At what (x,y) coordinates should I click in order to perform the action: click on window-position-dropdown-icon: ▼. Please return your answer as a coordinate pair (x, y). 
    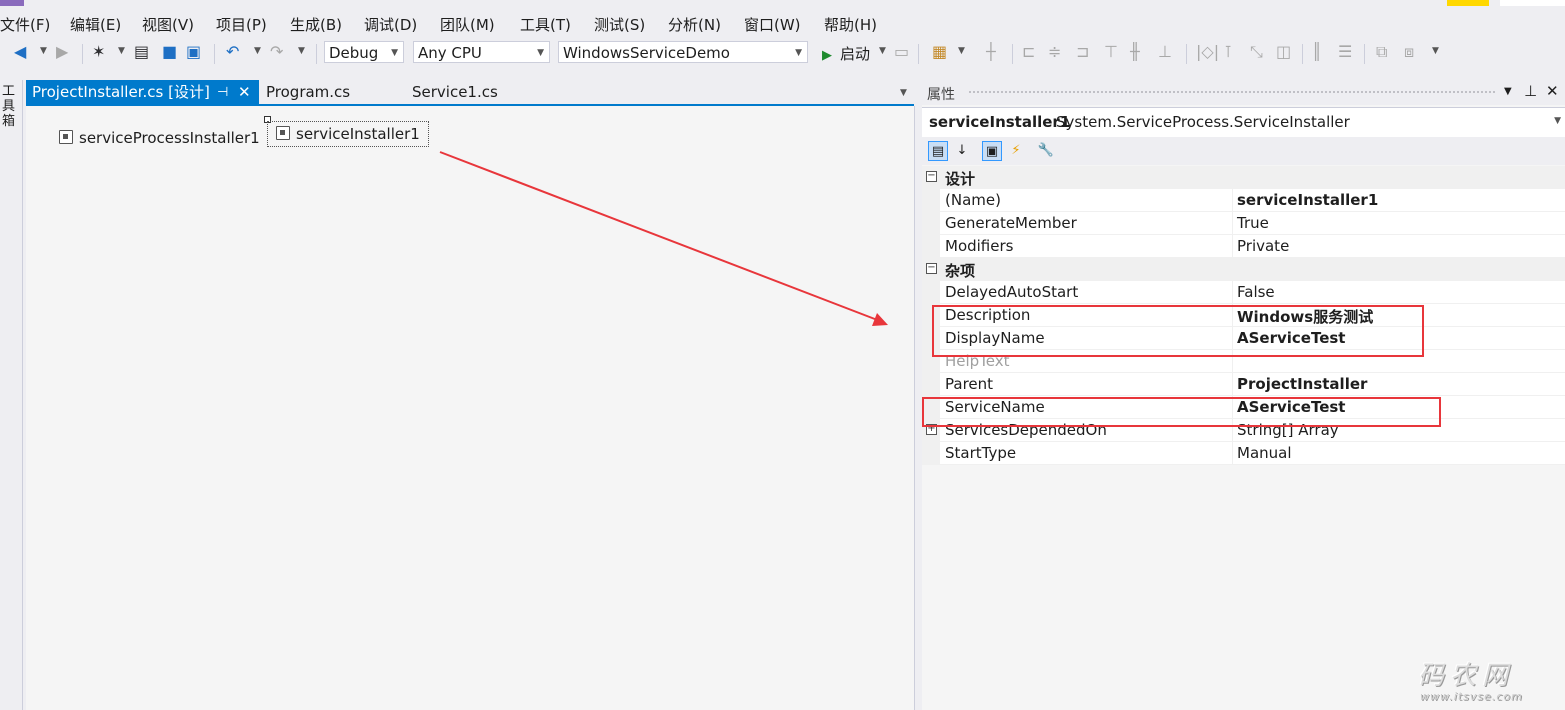
    Looking at the image, I should click on (1508, 91).